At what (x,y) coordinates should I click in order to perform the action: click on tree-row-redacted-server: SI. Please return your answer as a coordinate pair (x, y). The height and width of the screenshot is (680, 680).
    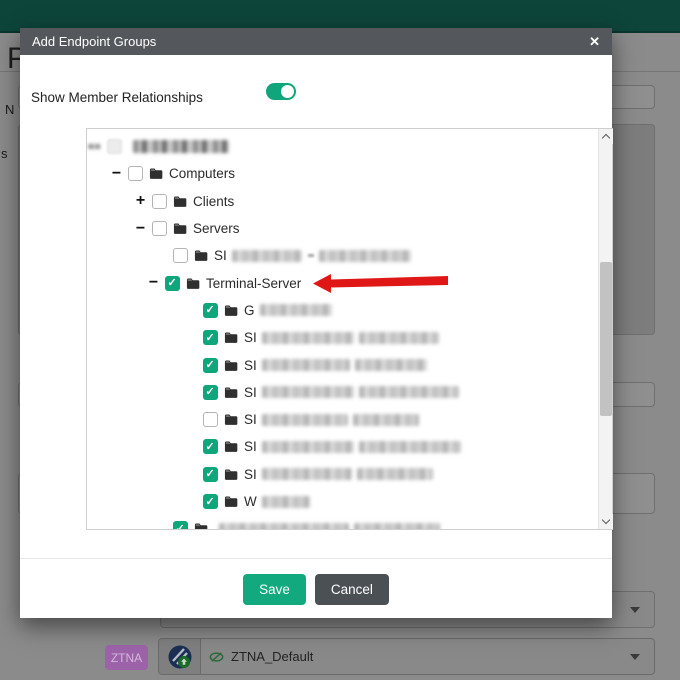
    Looking at the image, I should click on (342, 255).